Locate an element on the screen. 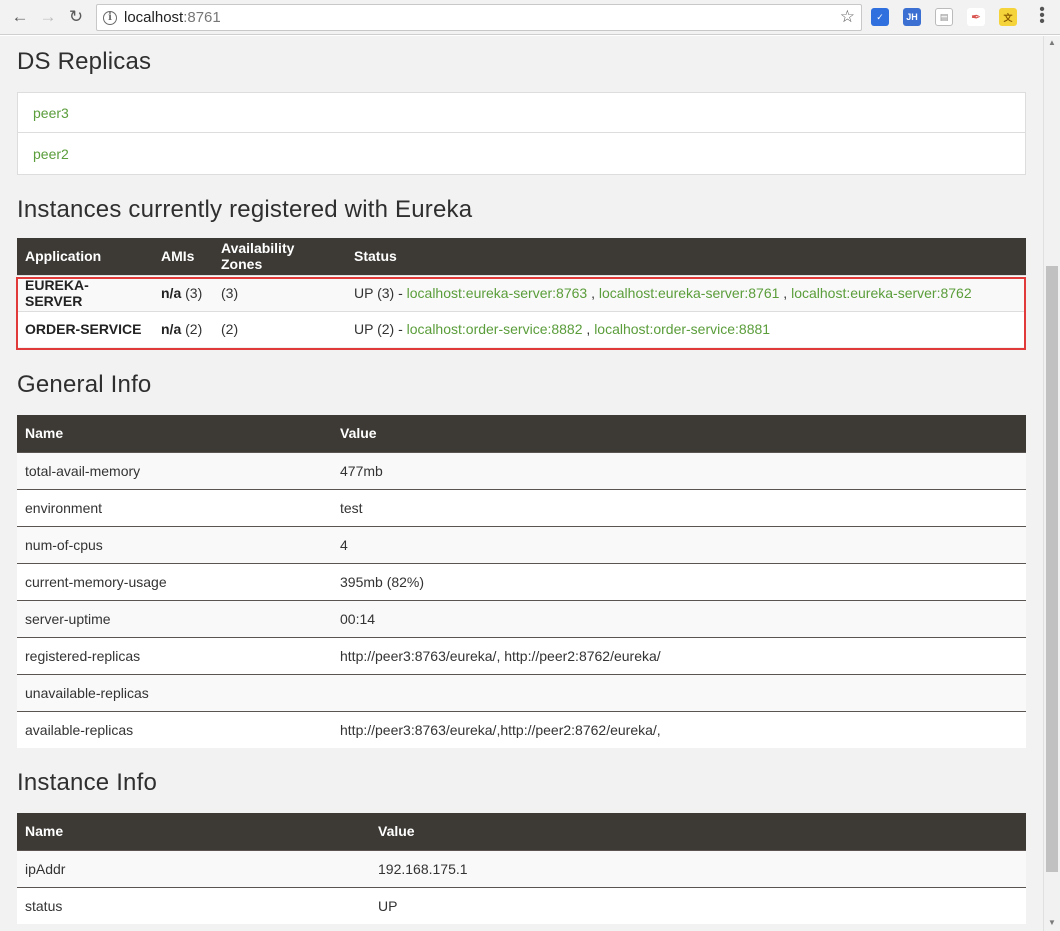 This screenshot has width=1060, height=931. url-text: localhost:8761 is located at coordinates (172, 17).